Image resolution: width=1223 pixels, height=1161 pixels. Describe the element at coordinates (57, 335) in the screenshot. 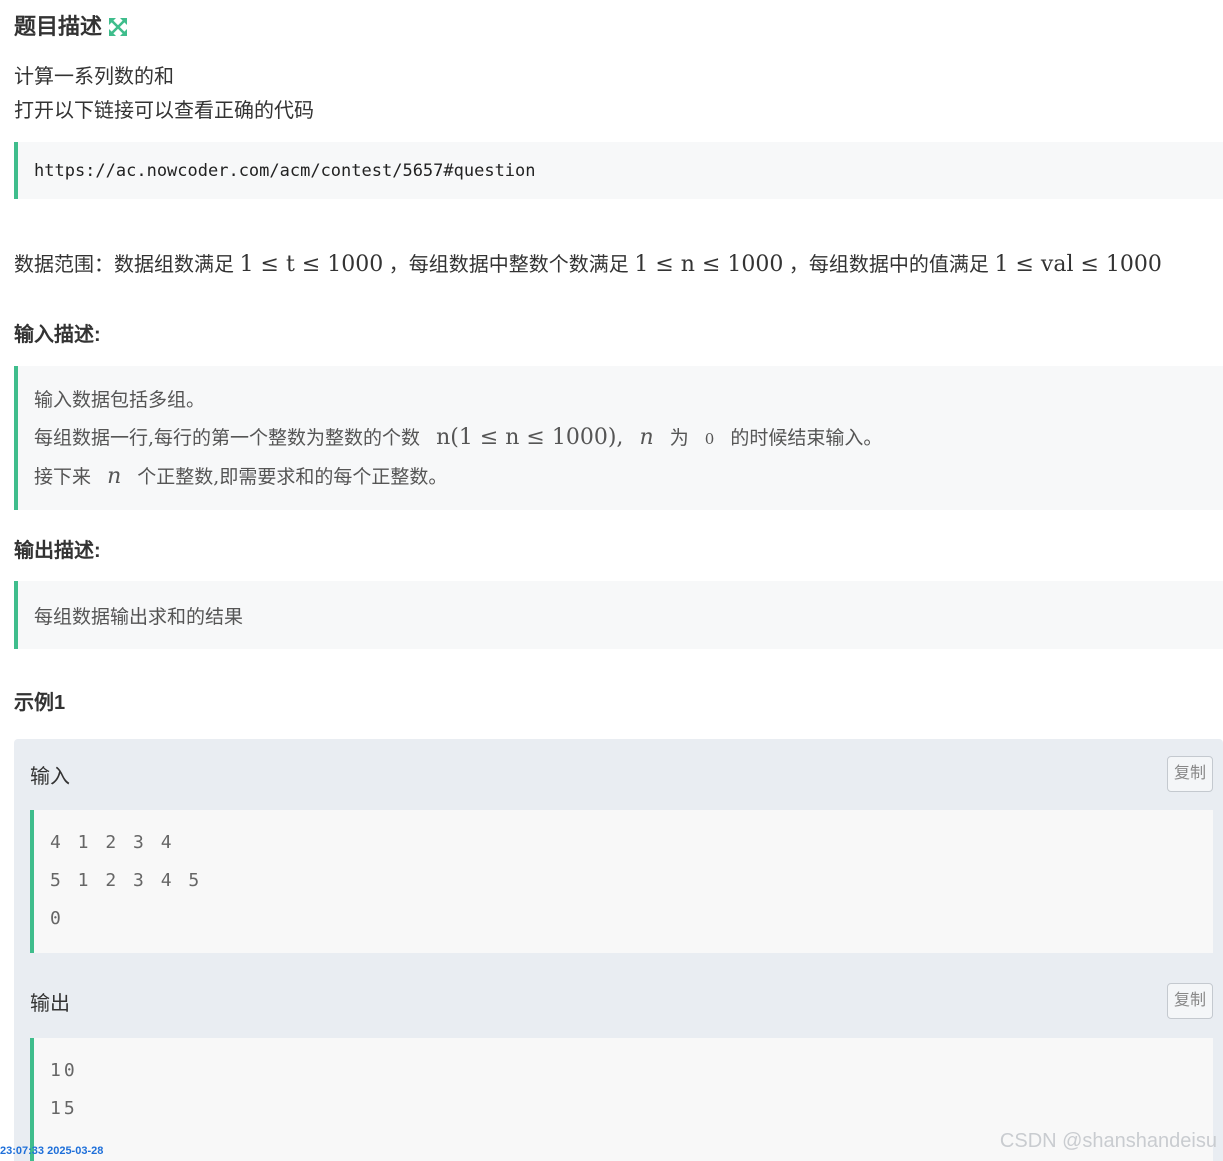

I see `input-desc-label: 输入描述:` at that location.